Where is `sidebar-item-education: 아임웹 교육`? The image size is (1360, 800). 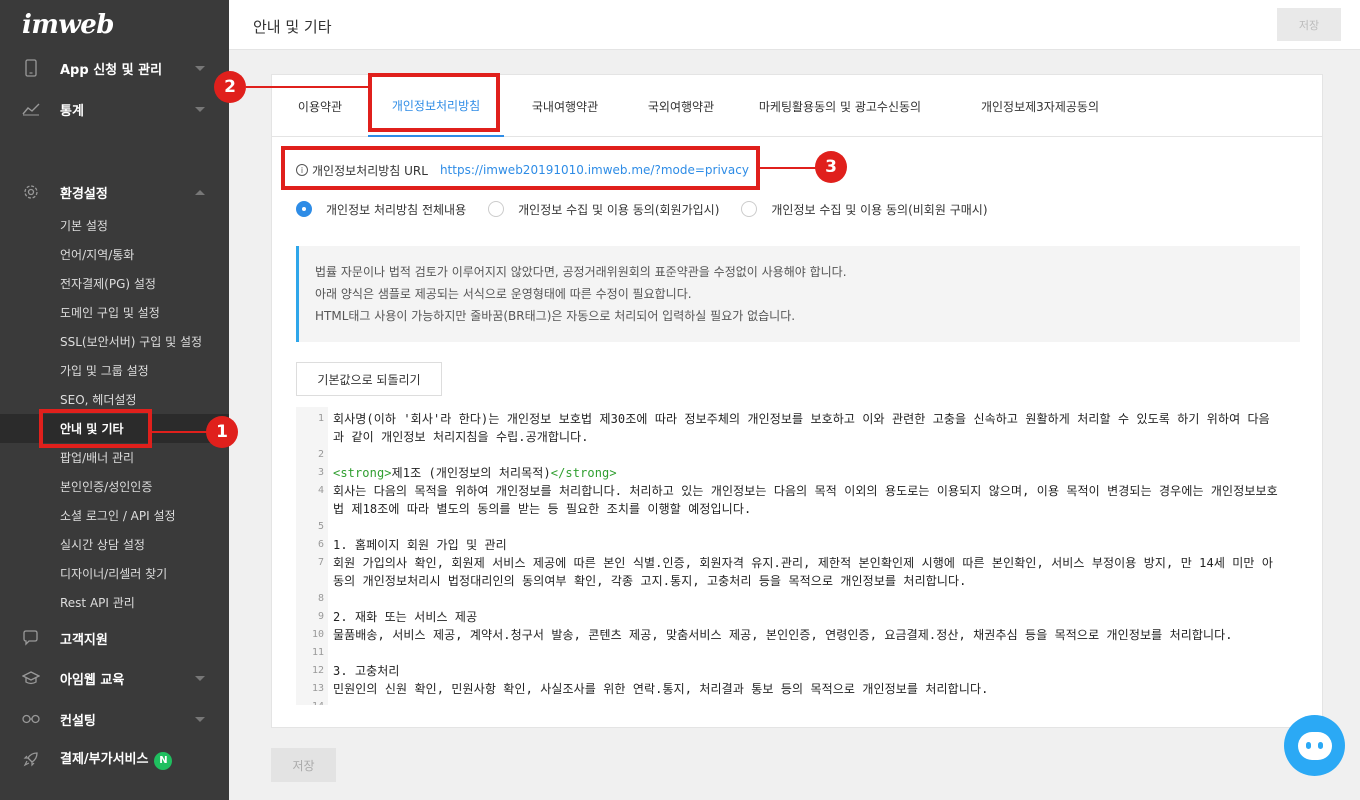
sidebar-item-education: 아임웹 교육 is located at coordinates (114, 678).